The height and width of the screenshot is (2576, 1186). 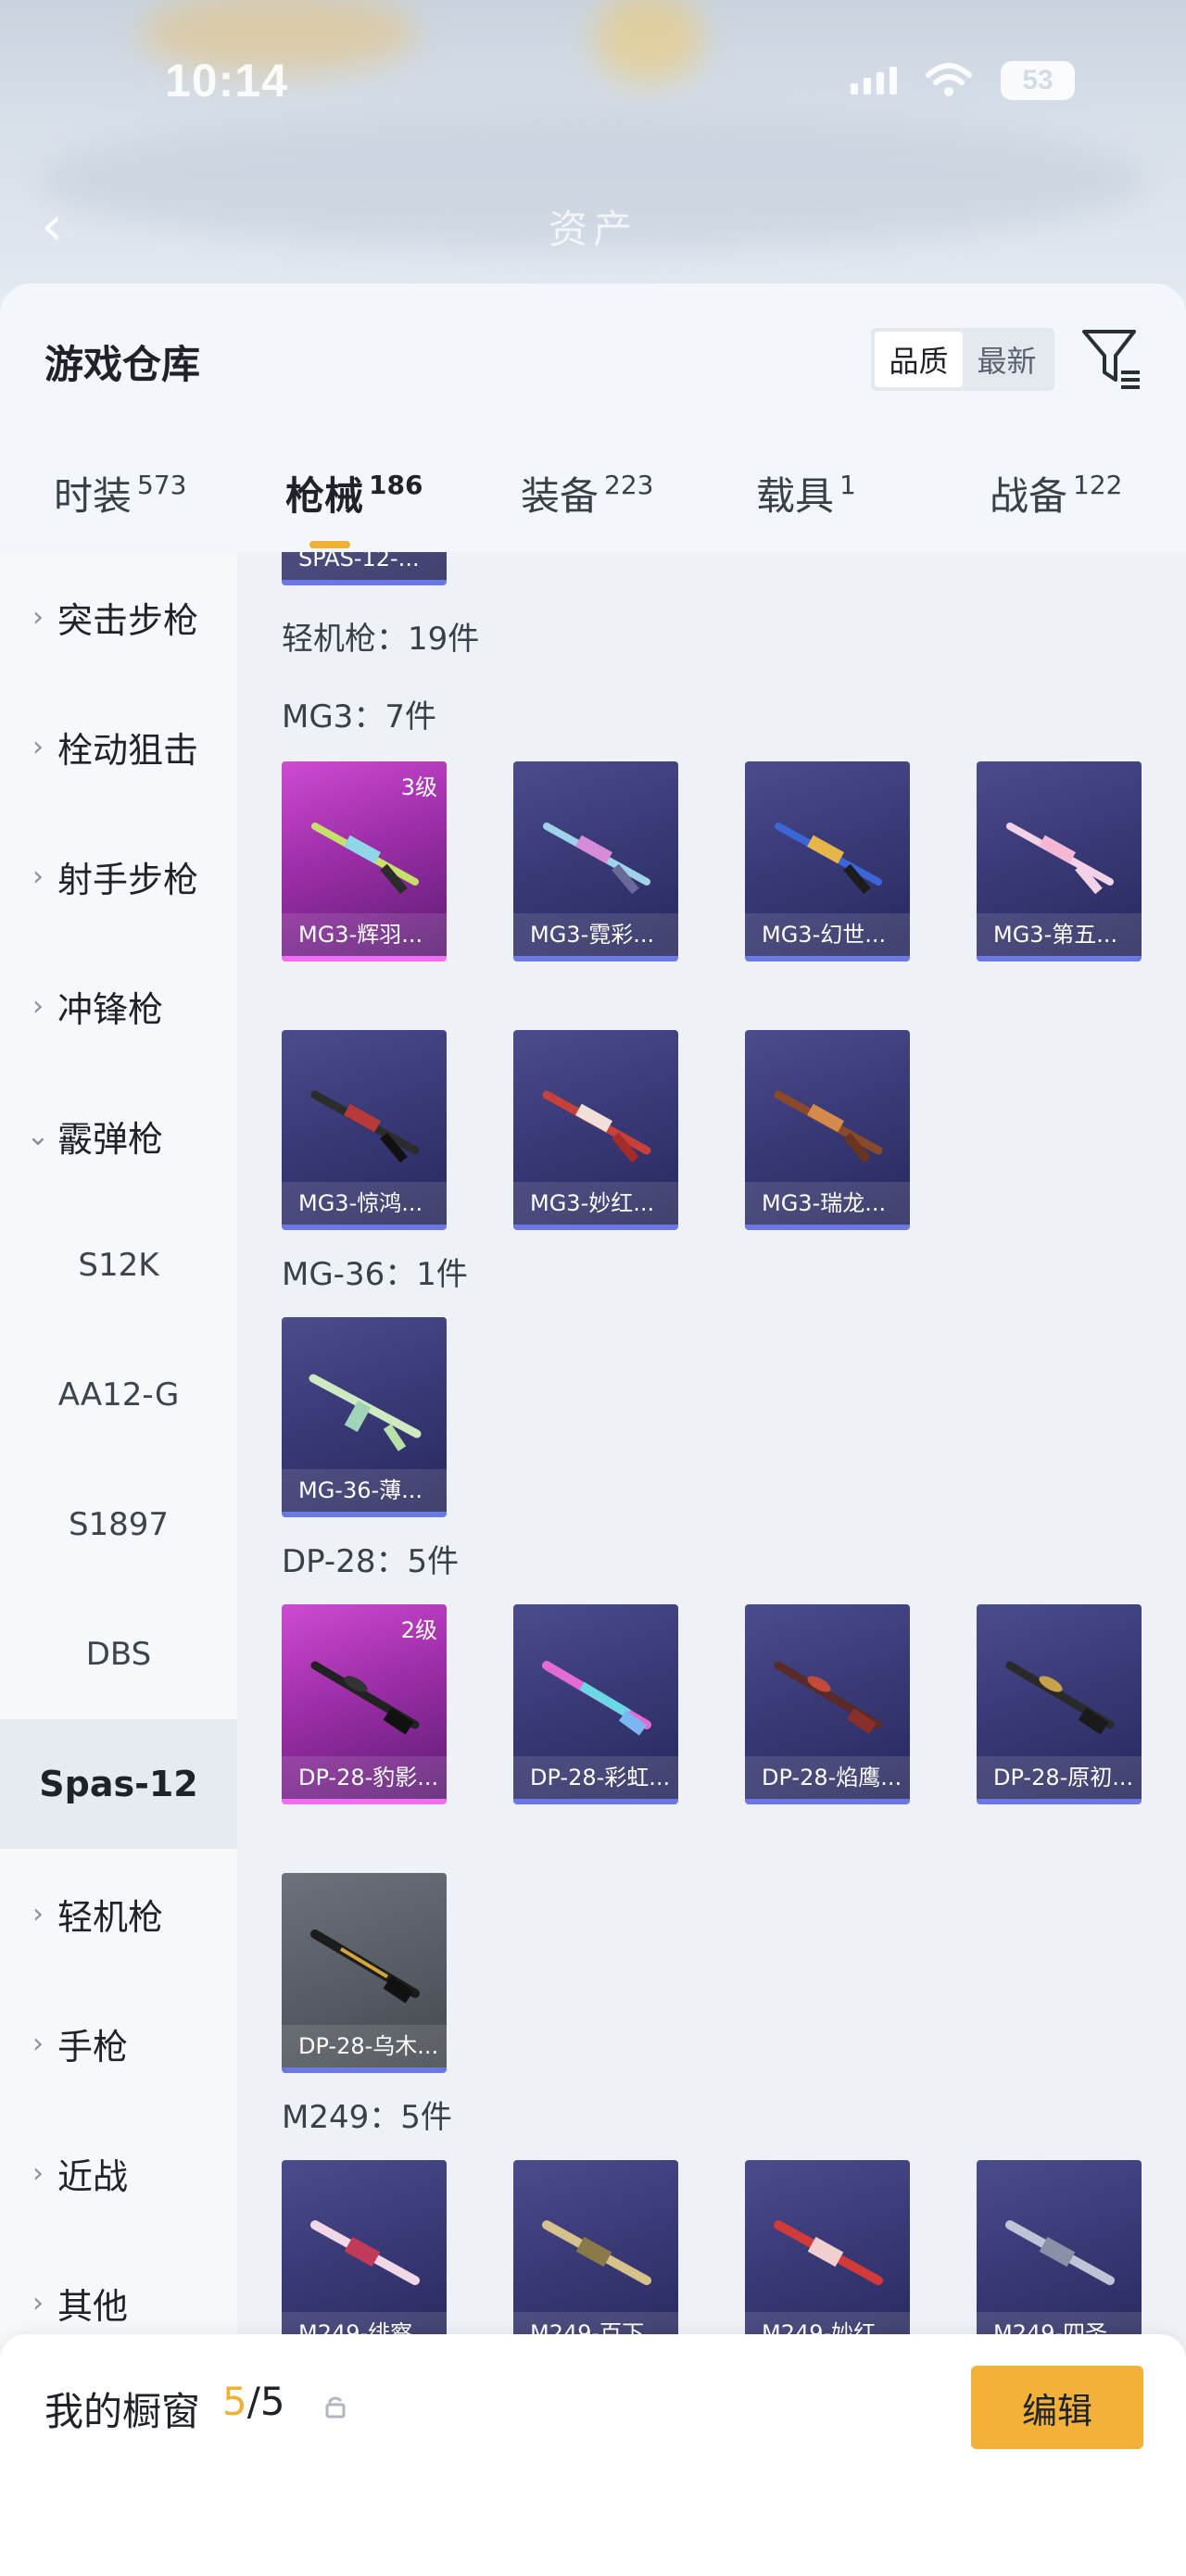 What do you see at coordinates (122, 364) in the screenshot?
I see `sheet-title: 游戏仓库` at bounding box center [122, 364].